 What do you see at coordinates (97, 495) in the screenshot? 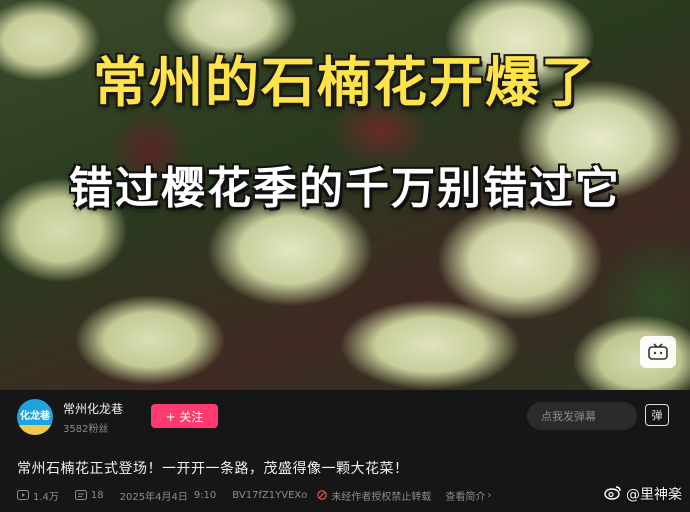
I see `danmaku-count: 18` at bounding box center [97, 495].